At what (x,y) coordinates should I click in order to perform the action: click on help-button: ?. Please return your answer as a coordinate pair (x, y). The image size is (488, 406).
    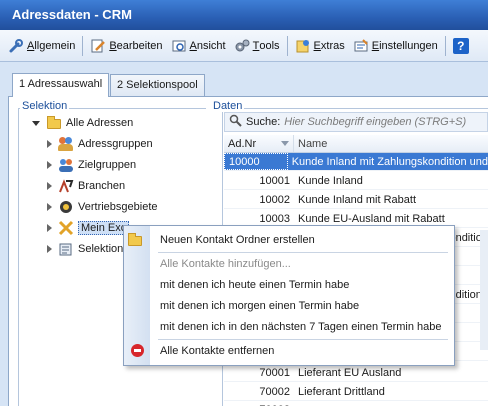
    Looking at the image, I should click on (461, 46).